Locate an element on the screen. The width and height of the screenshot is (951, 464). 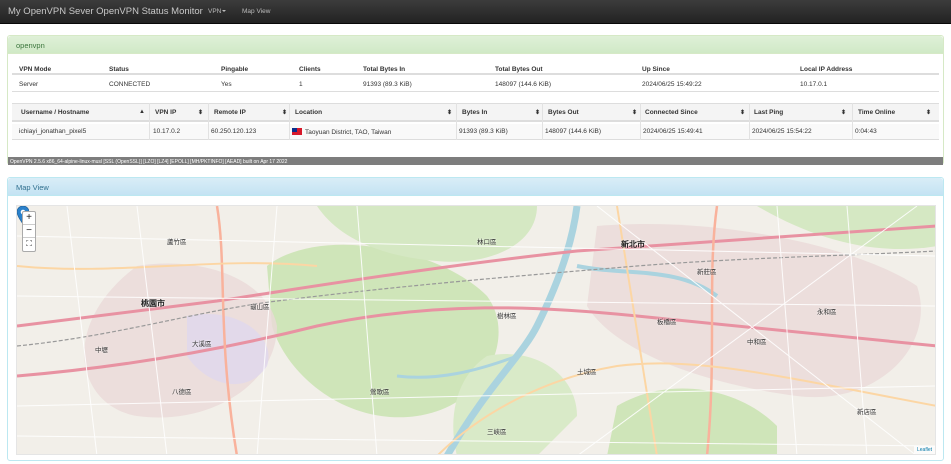
client-bytes-in: 91393 (89.3 KiB) is located at coordinates (483, 131).